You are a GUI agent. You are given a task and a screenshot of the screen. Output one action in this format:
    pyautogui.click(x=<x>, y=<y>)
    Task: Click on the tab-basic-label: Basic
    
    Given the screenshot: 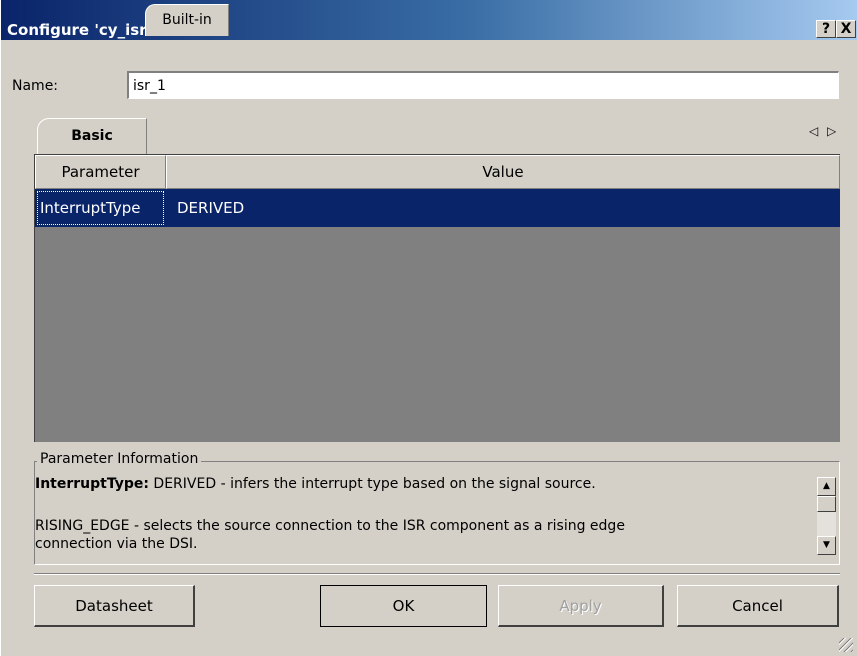 What is the action you would take?
    pyautogui.click(x=92, y=136)
    